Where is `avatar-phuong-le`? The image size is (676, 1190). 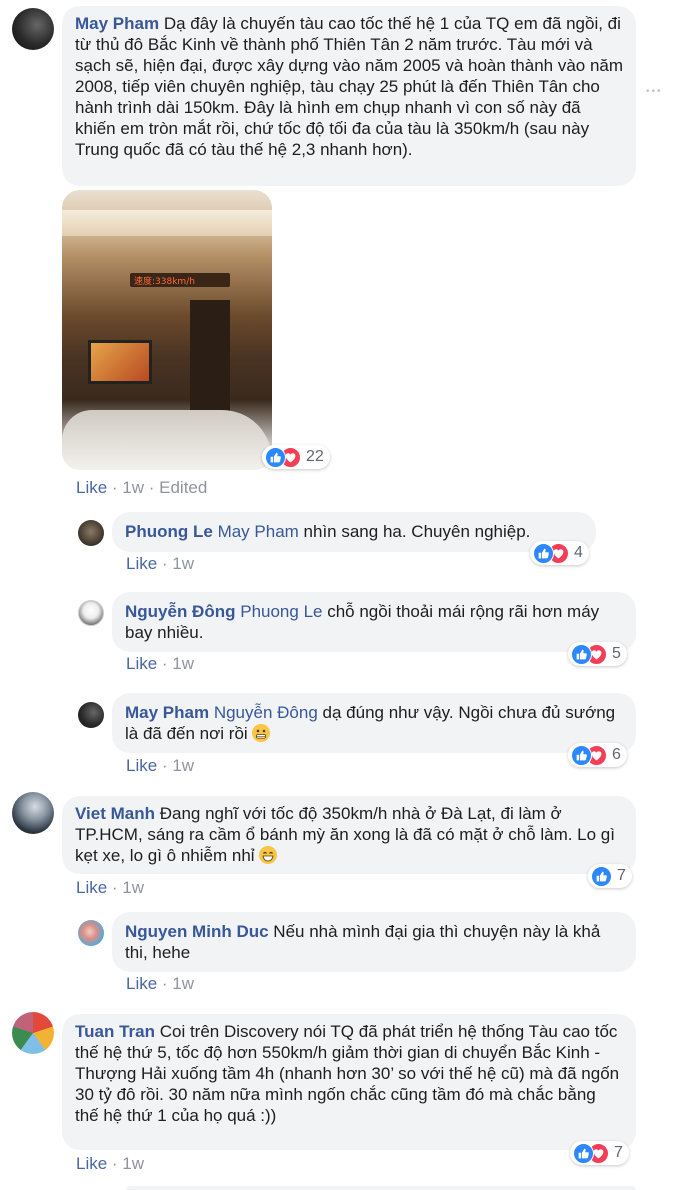
avatar-phuong-le is located at coordinates (91, 533).